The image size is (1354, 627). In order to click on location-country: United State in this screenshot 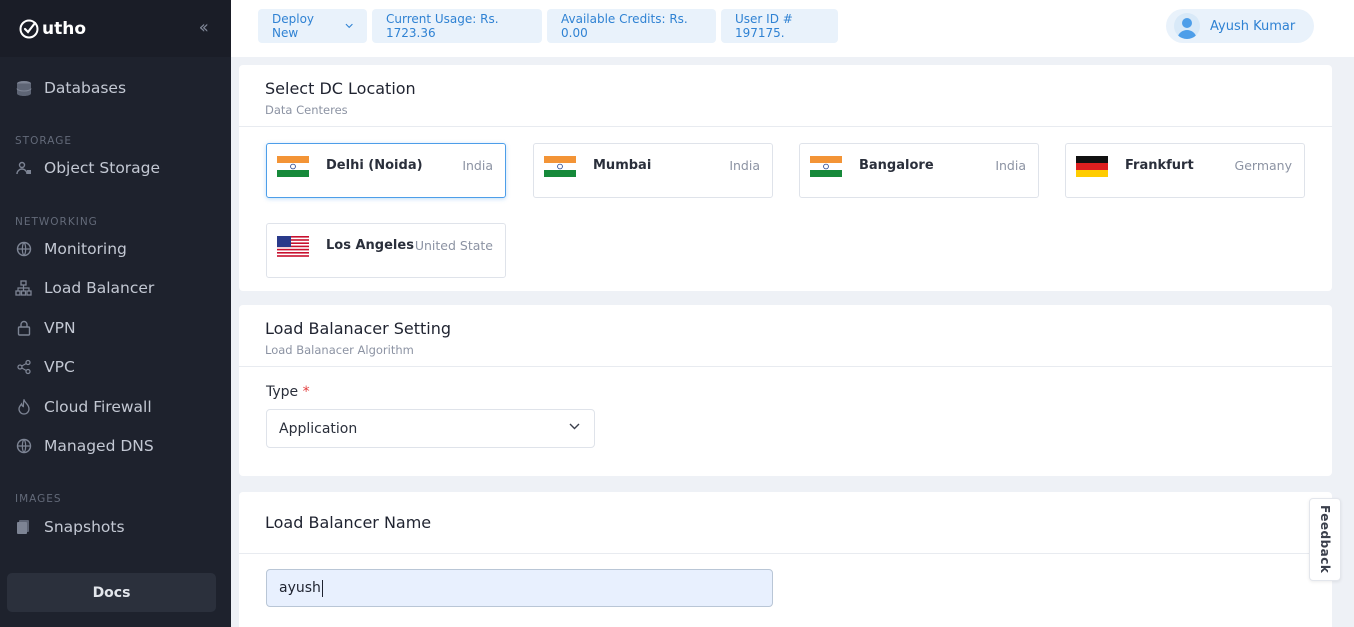, I will do `click(453, 245)`.